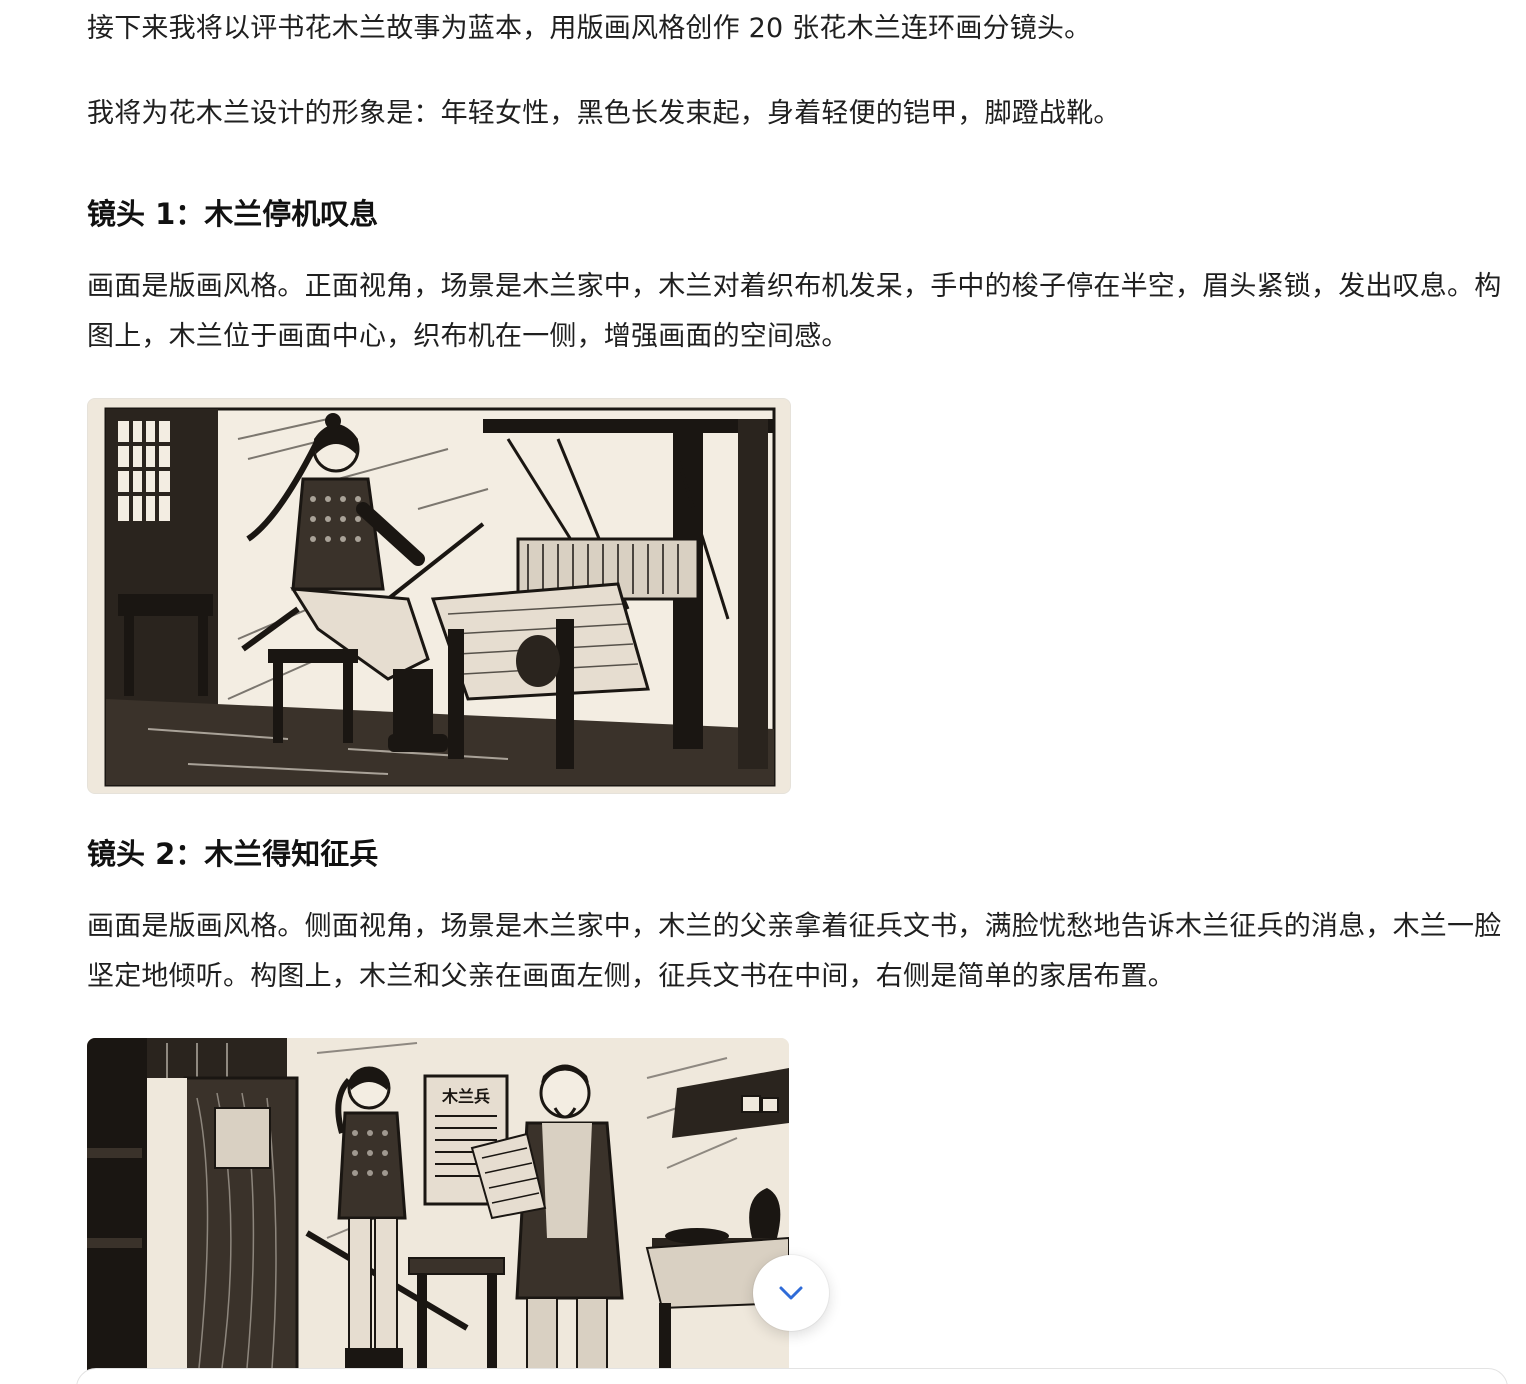 The width and height of the screenshot is (1526, 1384). I want to click on scroll-to-bottom-button, so click(791, 1293).